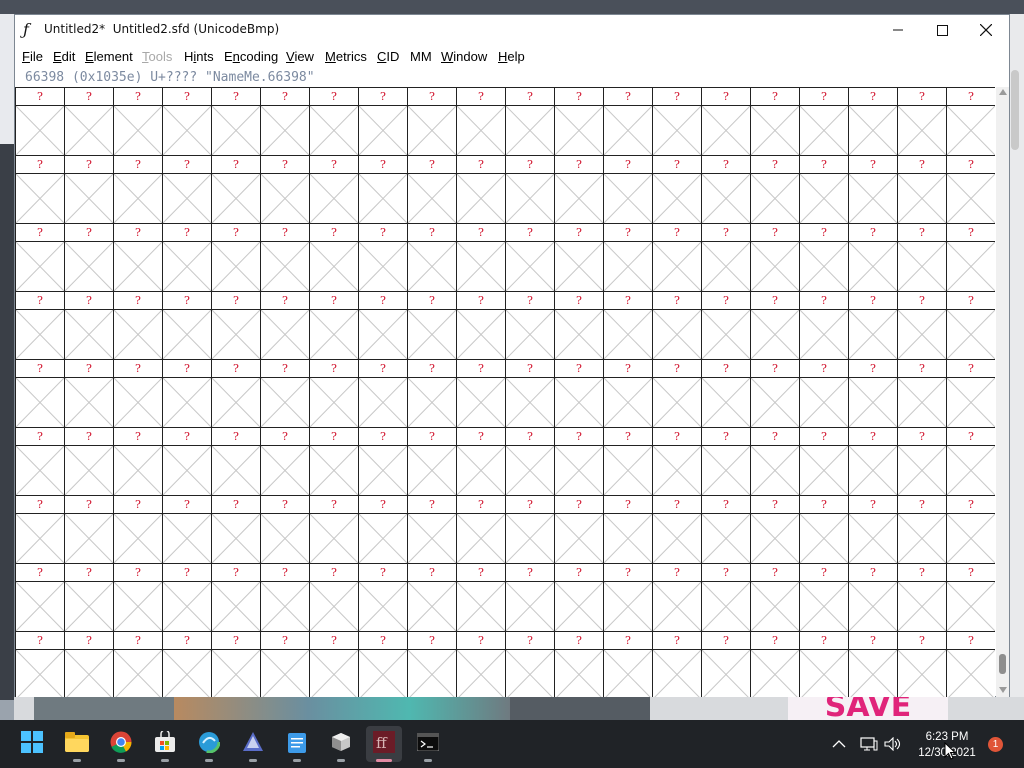 The height and width of the screenshot is (768, 1024). What do you see at coordinates (839, 744) in the screenshot?
I see `chevron-up-icon` at bounding box center [839, 744].